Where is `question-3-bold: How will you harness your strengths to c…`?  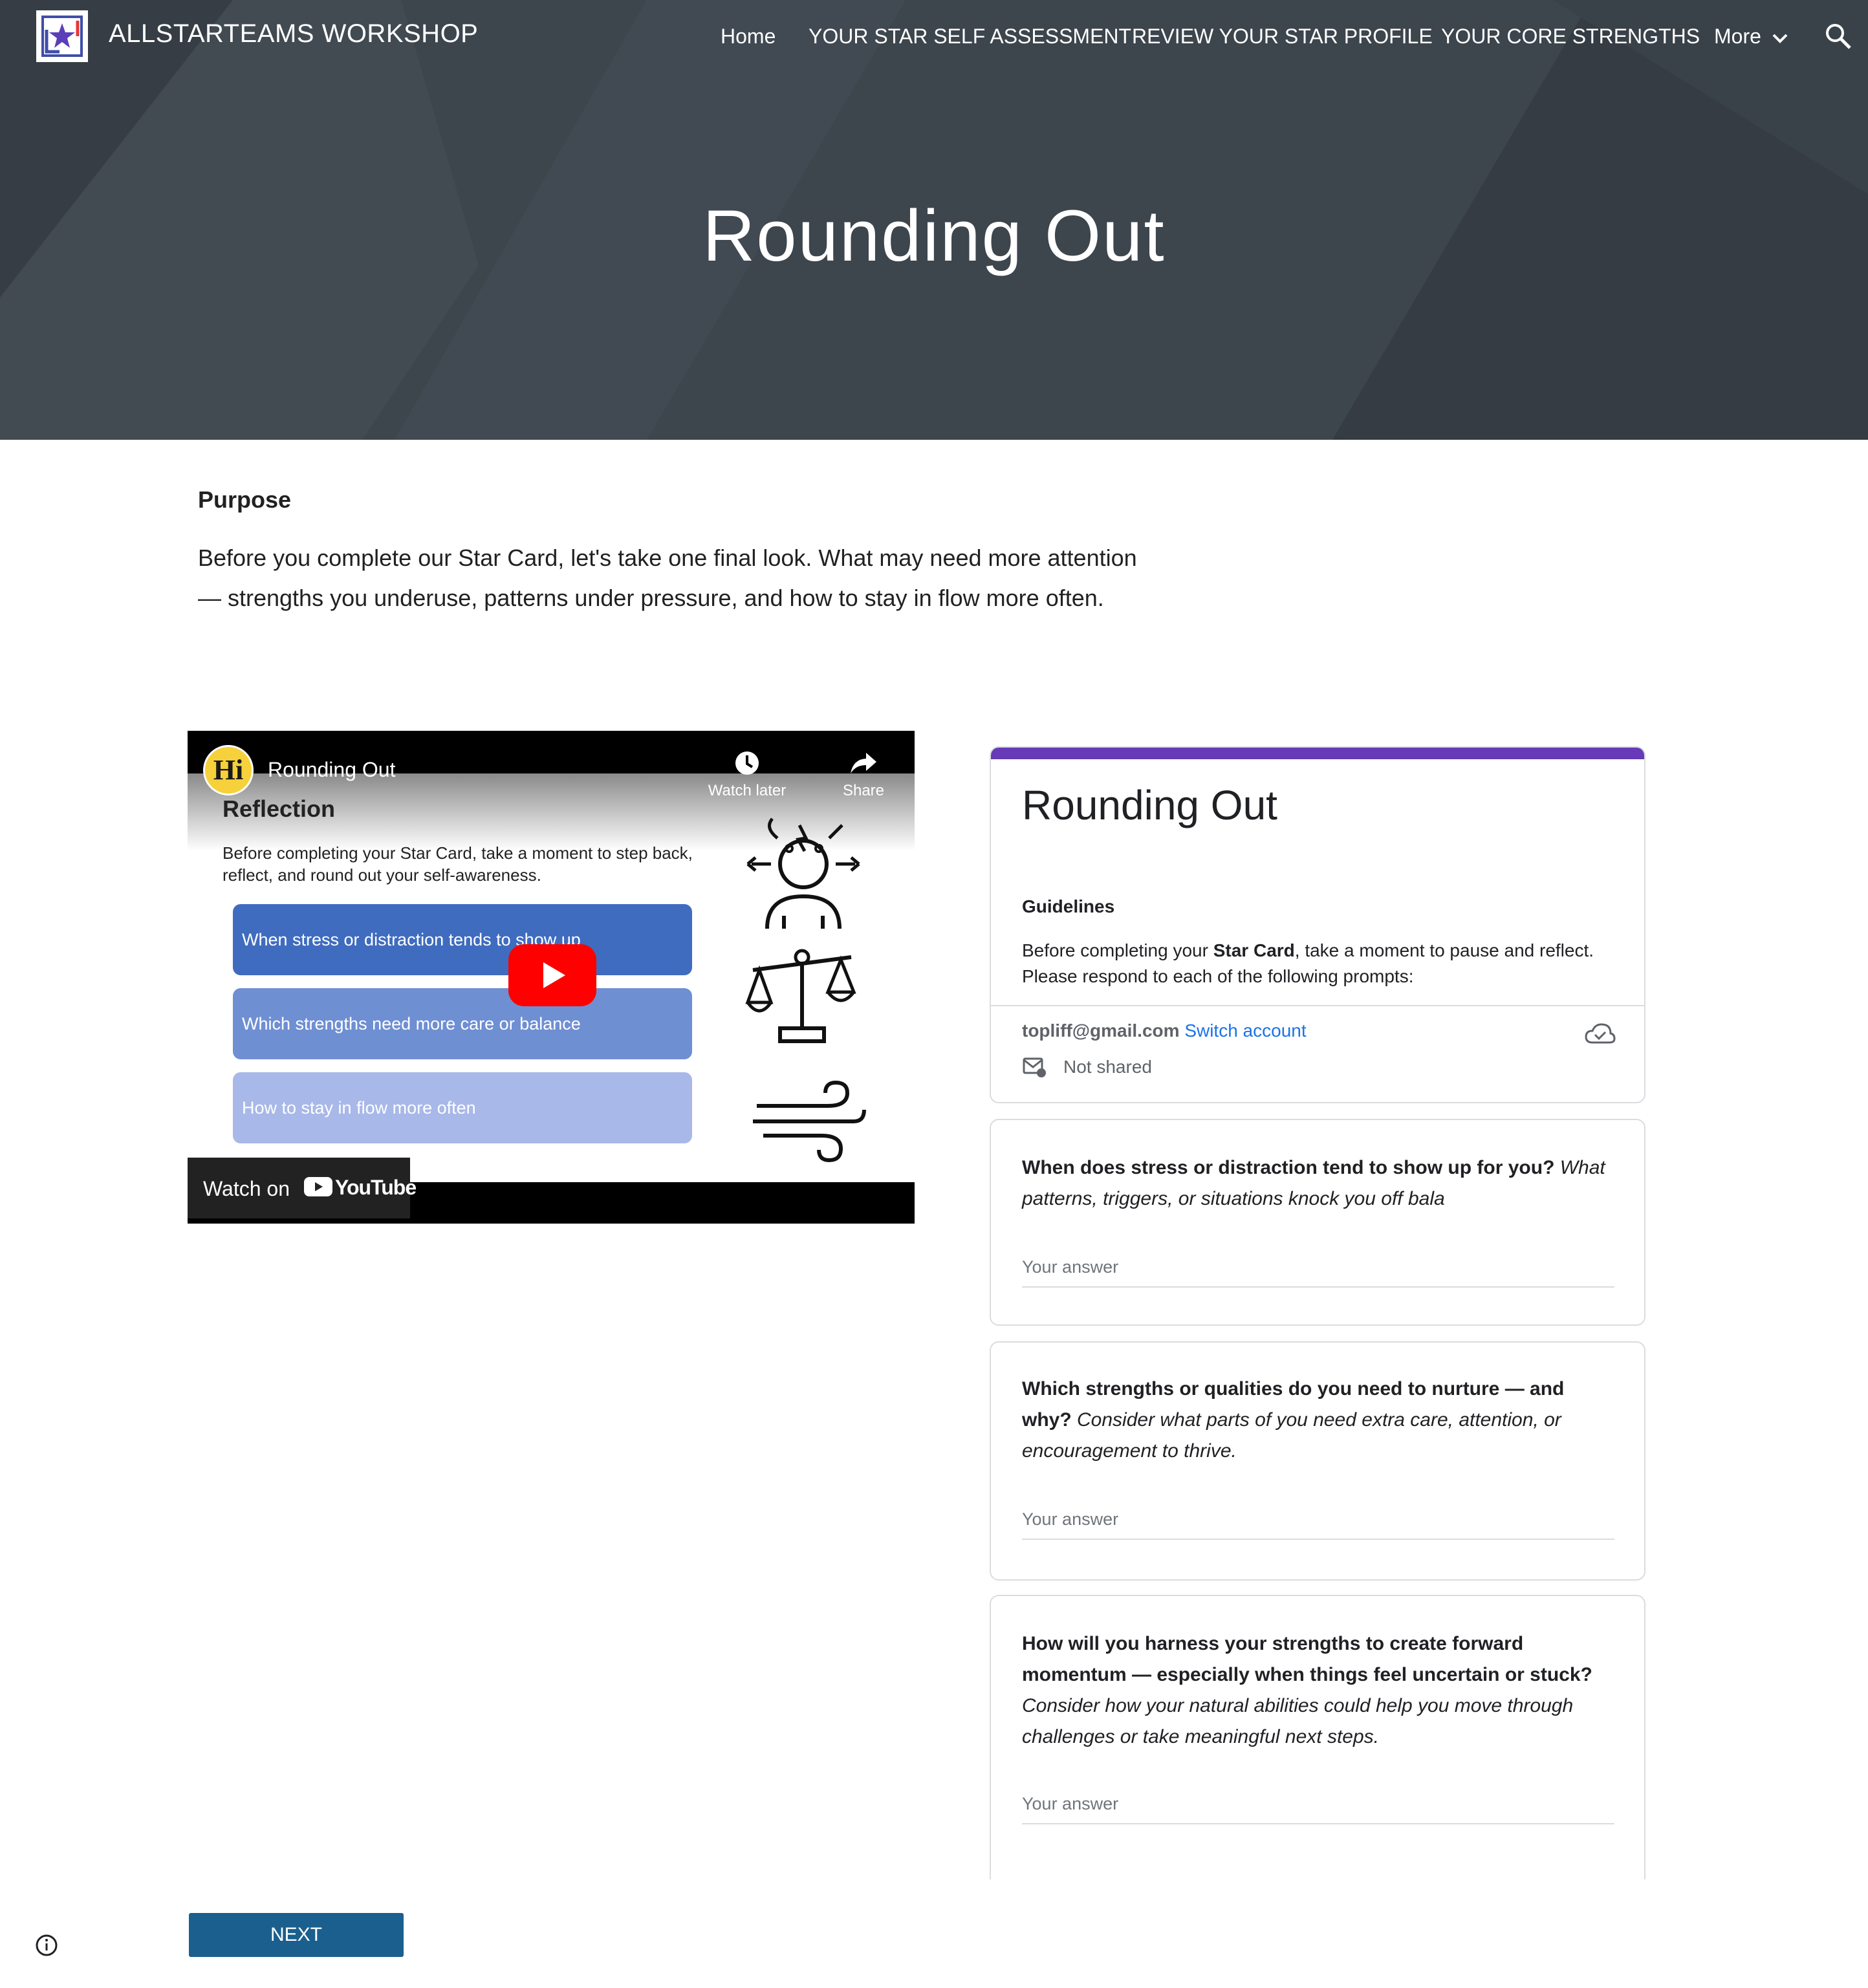
question-3-bold: How will you harness your strengths to c… is located at coordinates (1307, 1659).